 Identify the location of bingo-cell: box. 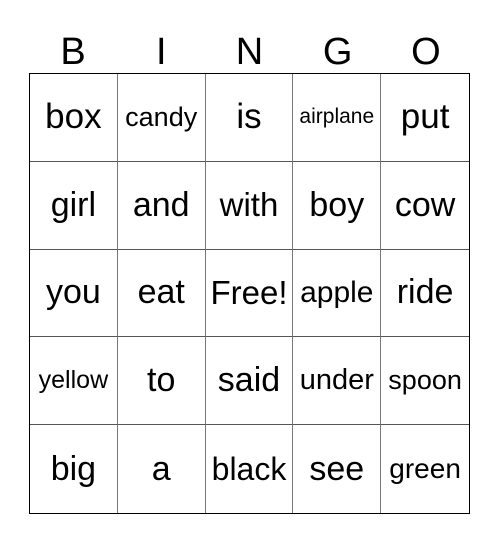
(74, 118).